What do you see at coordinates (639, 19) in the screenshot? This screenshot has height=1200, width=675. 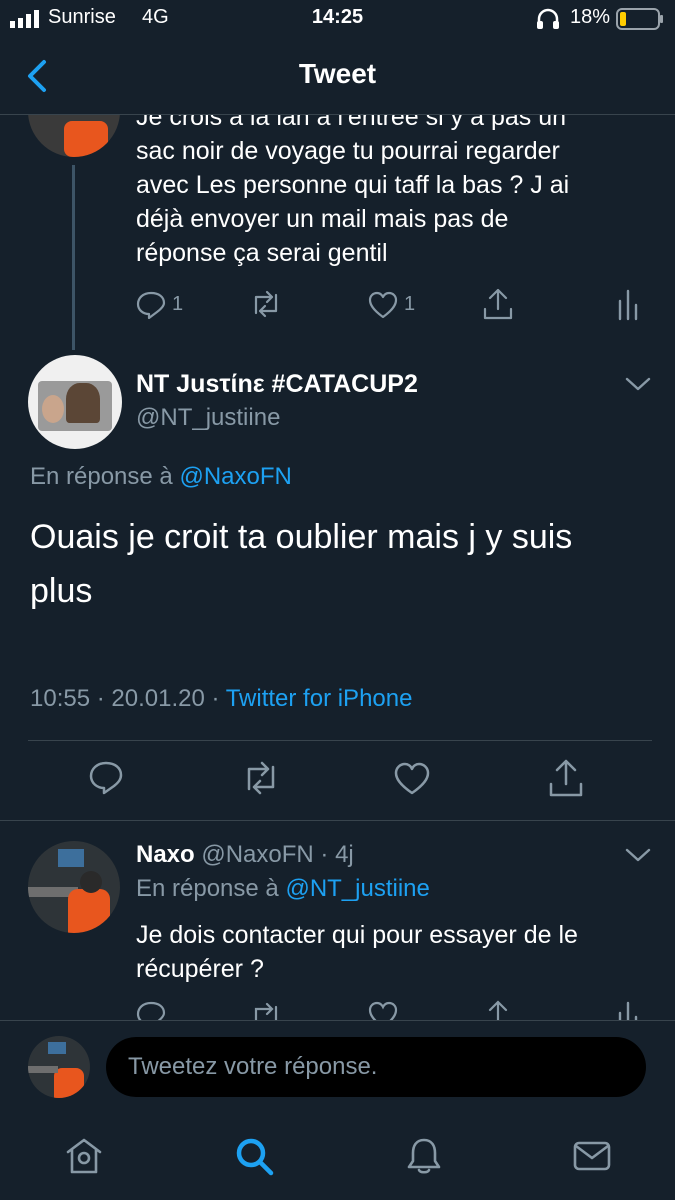 I see `battery-icon` at bounding box center [639, 19].